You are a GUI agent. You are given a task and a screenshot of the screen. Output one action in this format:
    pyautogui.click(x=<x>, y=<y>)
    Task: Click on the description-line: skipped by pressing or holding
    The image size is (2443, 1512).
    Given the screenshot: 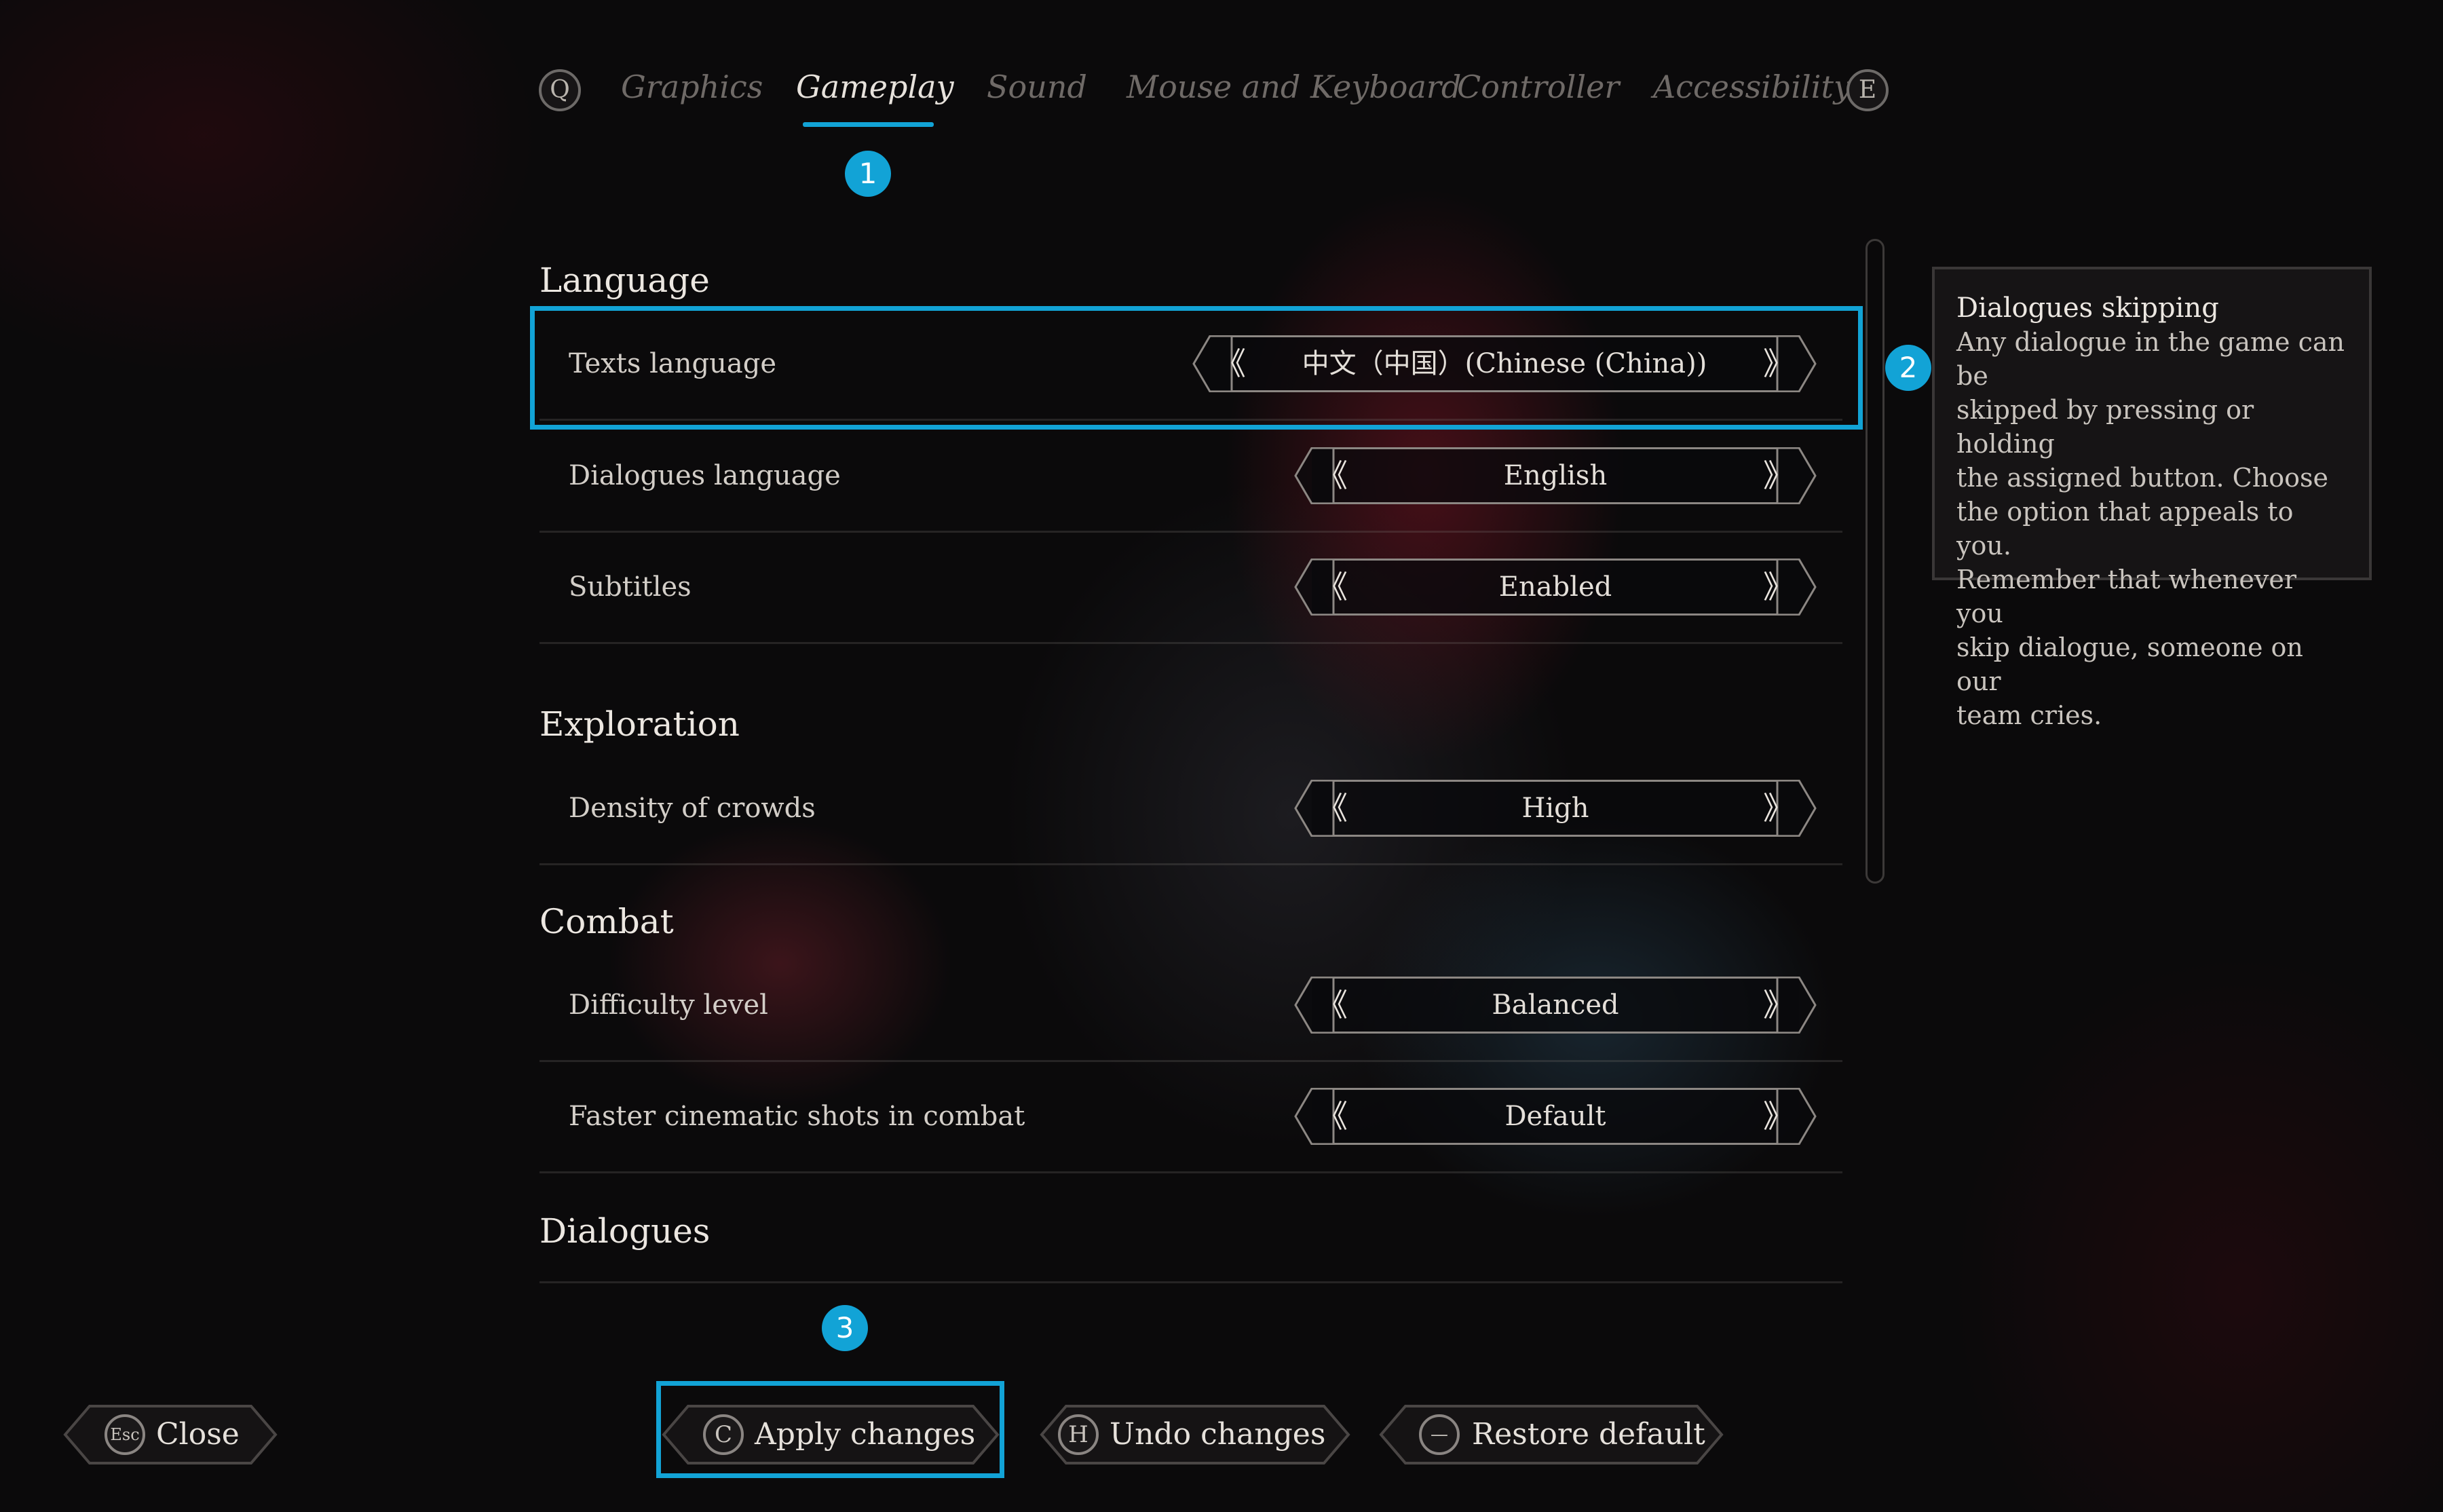 What is the action you would take?
    pyautogui.click(x=2105, y=427)
    